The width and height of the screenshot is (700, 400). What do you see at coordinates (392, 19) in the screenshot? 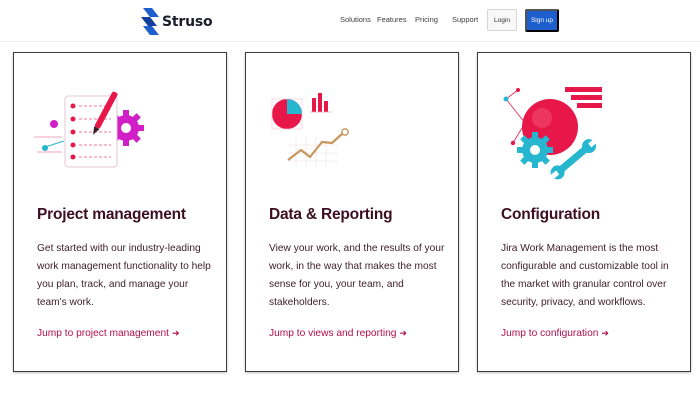
I see `nav-link-features: Features` at bounding box center [392, 19].